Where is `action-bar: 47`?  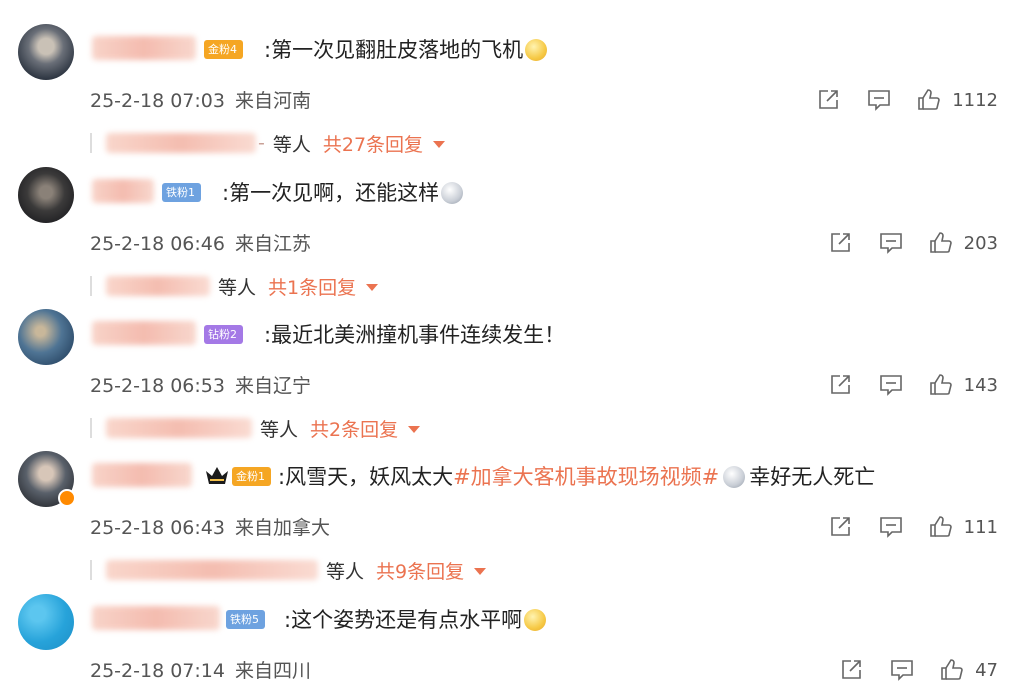 action-bar: 47 is located at coordinates (906, 670).